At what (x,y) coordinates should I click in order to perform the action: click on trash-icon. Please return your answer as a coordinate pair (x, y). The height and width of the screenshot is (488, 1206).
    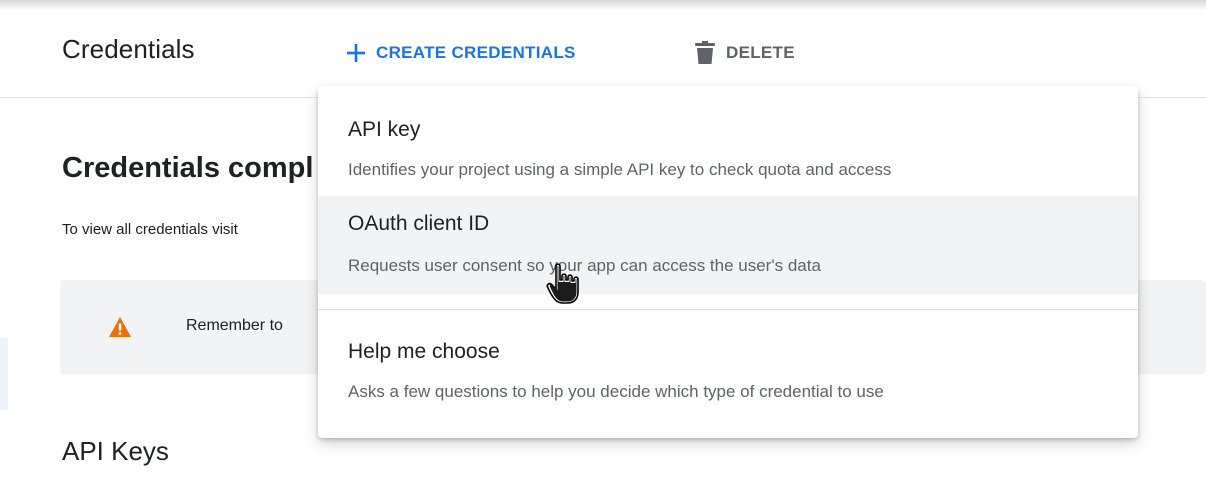
    Looking at the image, I should click on (705, 52).